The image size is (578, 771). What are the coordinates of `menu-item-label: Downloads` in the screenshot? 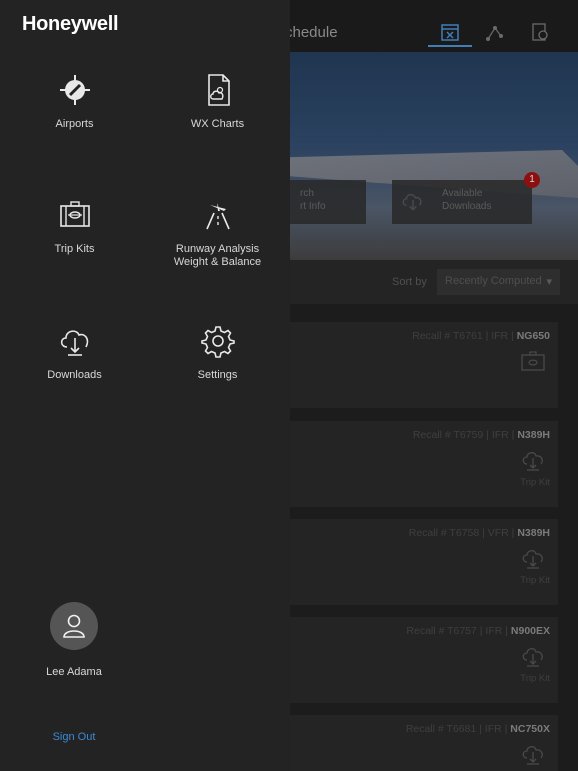 It's located at (74, 375).